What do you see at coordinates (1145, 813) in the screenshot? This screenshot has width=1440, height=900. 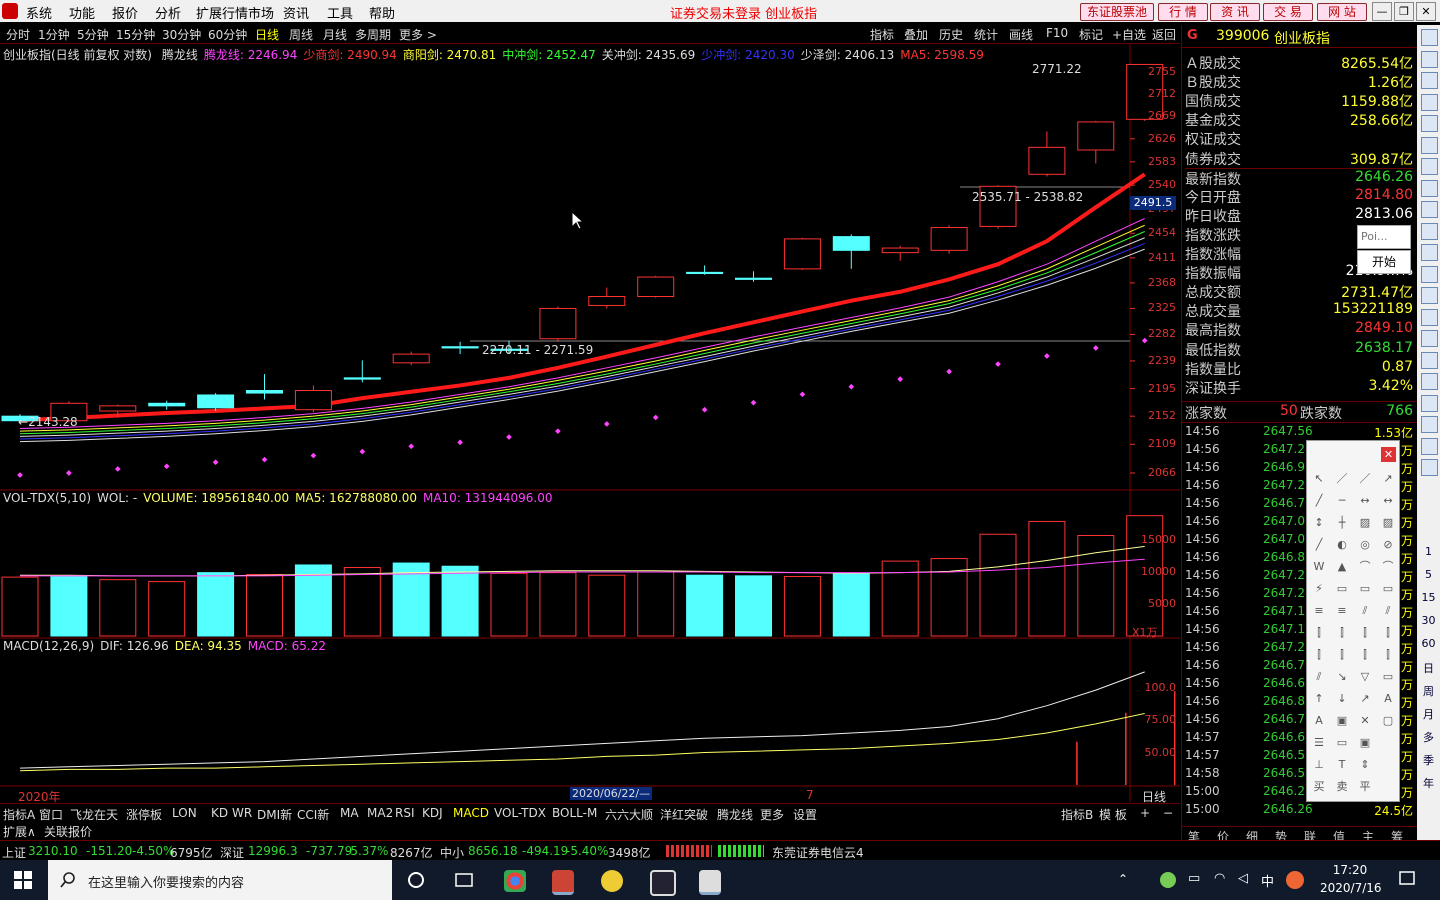 I see `indicator-right-button: +` at bounding box center [1145, 813].